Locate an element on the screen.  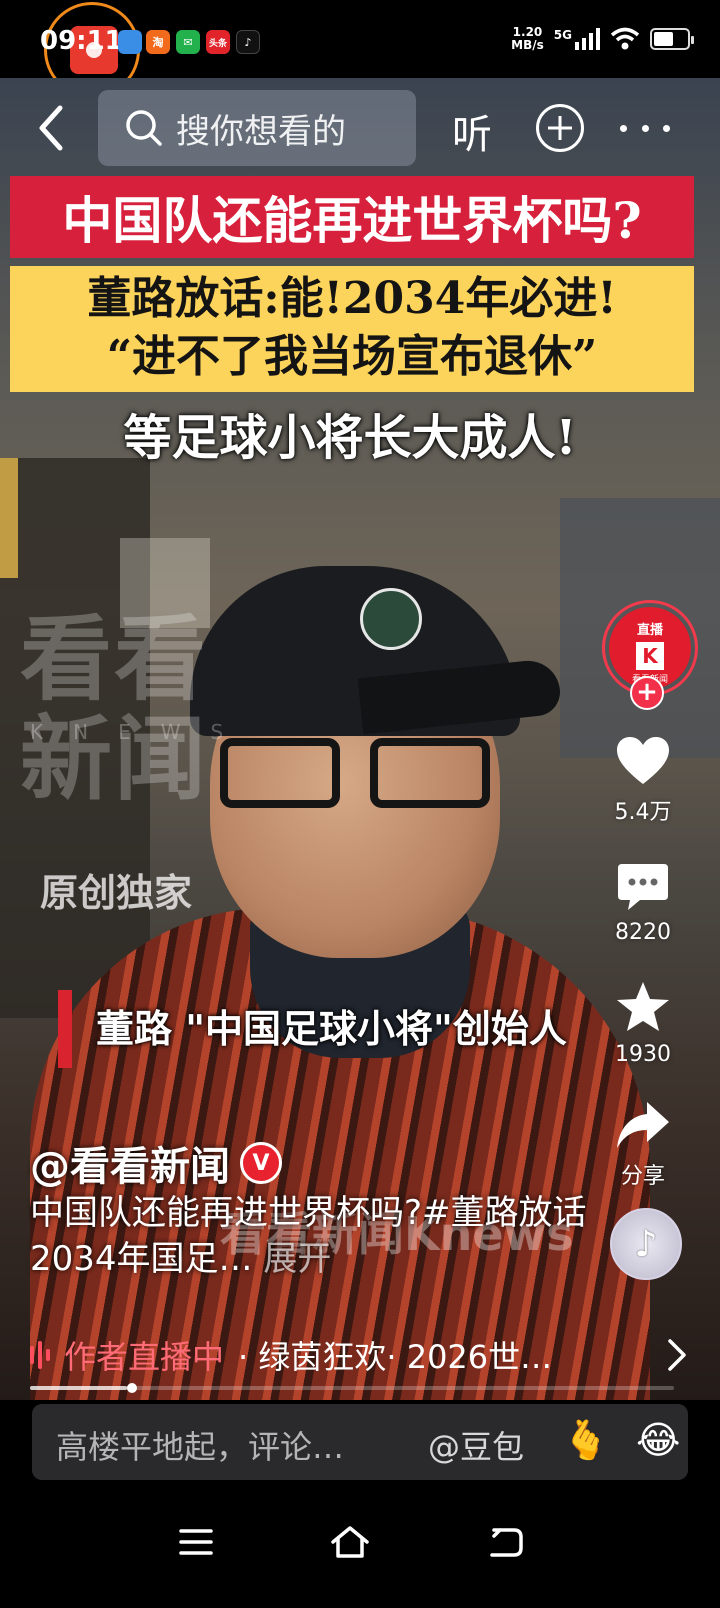
signal-icon is located at coordinates (587, 39).